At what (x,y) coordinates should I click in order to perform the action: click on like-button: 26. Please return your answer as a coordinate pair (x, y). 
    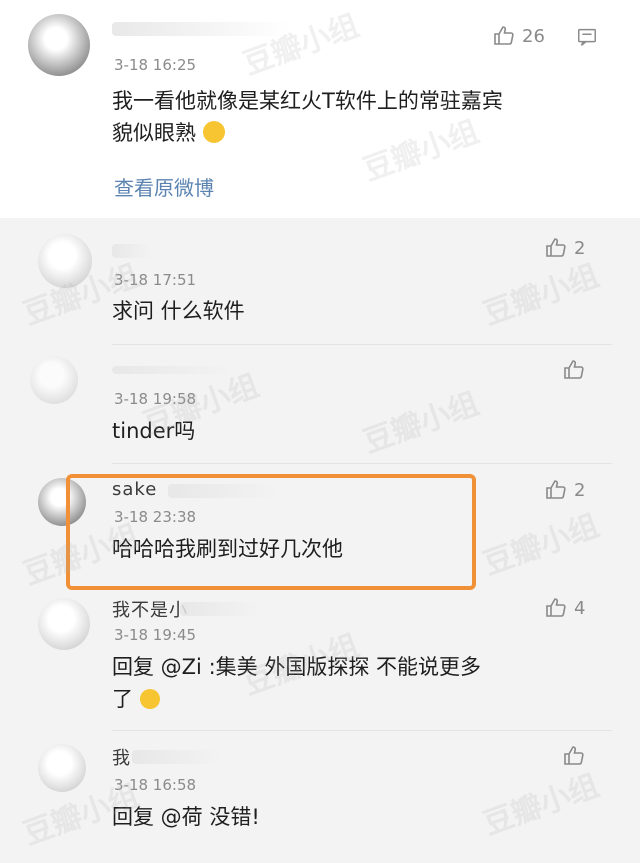
    Looking at the image, I should click on (518, 36).